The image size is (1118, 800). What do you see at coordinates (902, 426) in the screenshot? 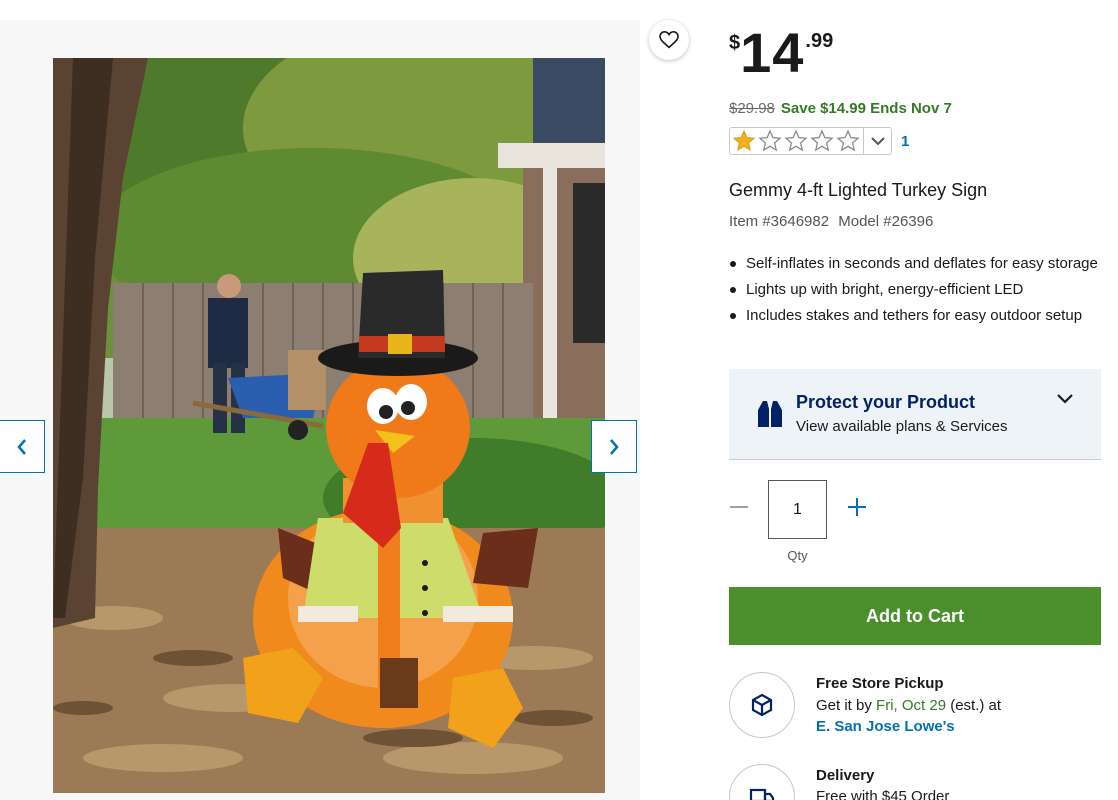
I see `protection-subtitle: View available plans & Services` at bounding box center [902, 426].